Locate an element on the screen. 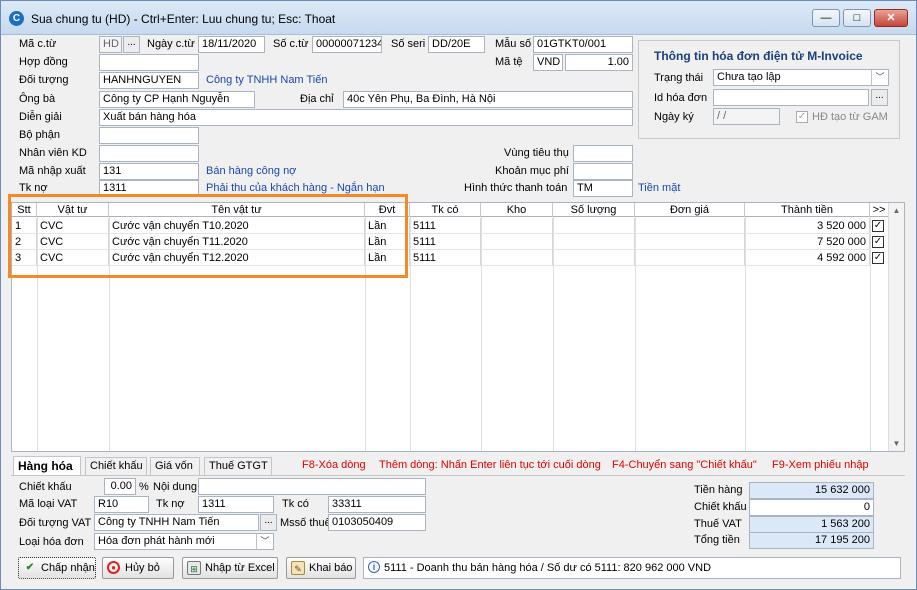  hd-tao-checkbox: ✓ is located at coordinates (802, 117).